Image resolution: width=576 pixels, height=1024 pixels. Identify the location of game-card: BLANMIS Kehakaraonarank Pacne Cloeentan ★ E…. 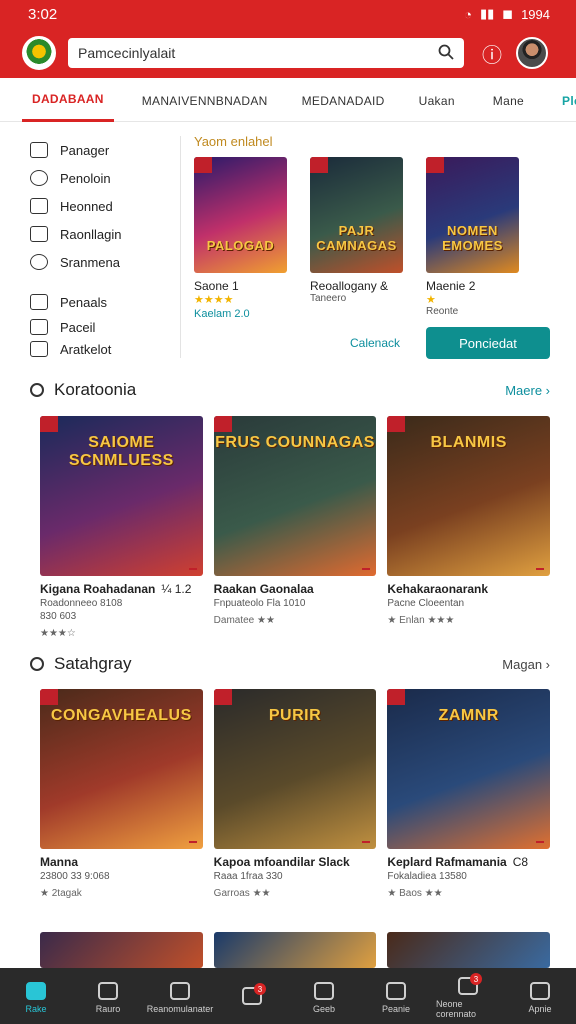
(469, 527).